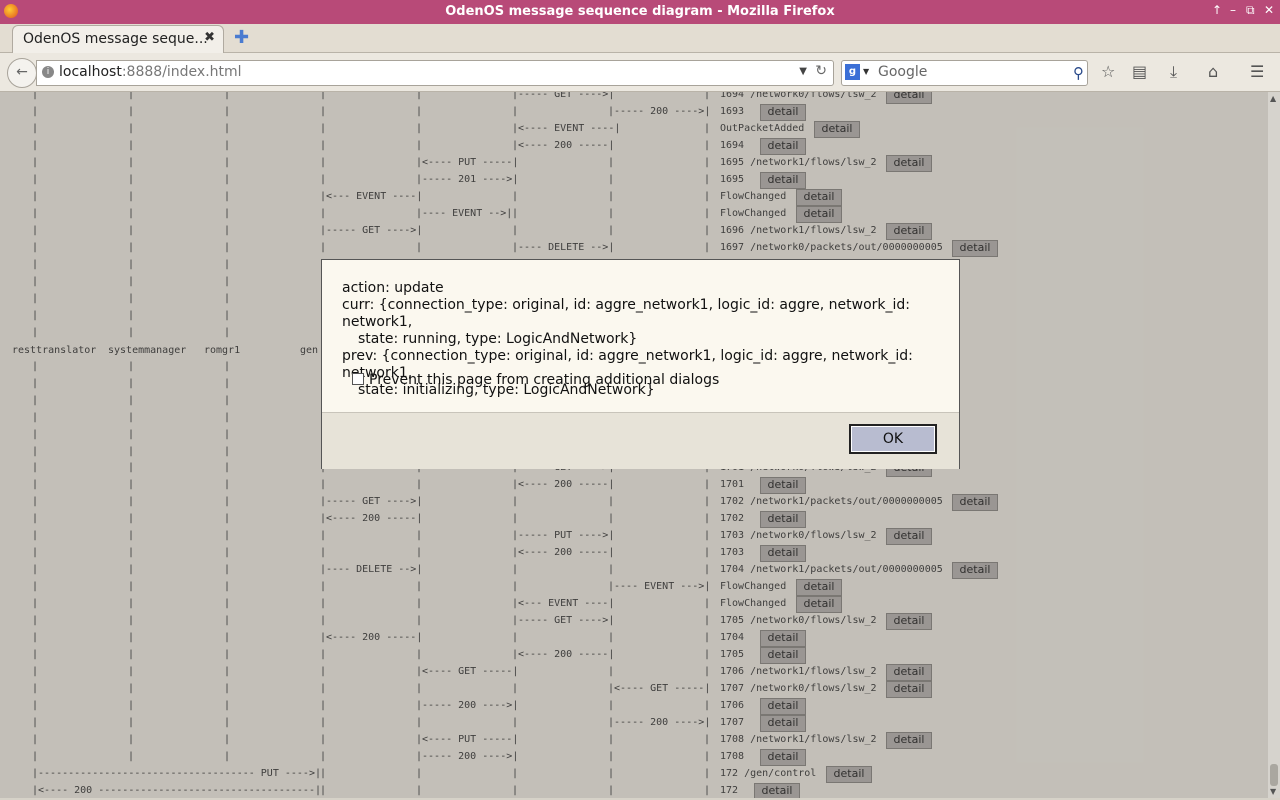  I want to click on home-icon: ⌂, so click(1213, 71).